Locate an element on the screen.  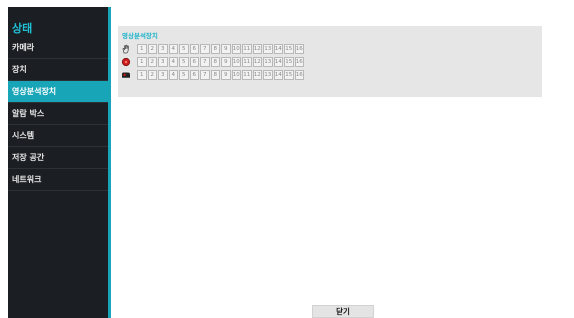
sidebar-item-network: 네트워크 is located at coordinates (58, 180).